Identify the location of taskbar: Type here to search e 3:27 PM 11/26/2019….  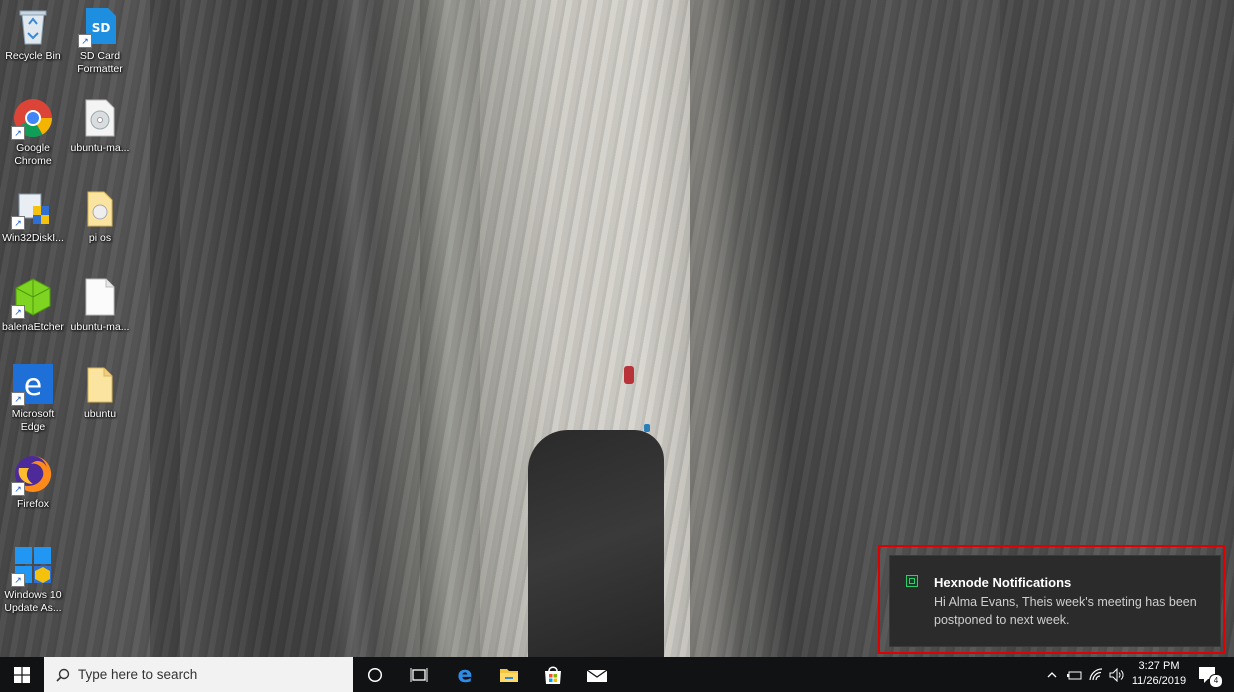
(617, 674).